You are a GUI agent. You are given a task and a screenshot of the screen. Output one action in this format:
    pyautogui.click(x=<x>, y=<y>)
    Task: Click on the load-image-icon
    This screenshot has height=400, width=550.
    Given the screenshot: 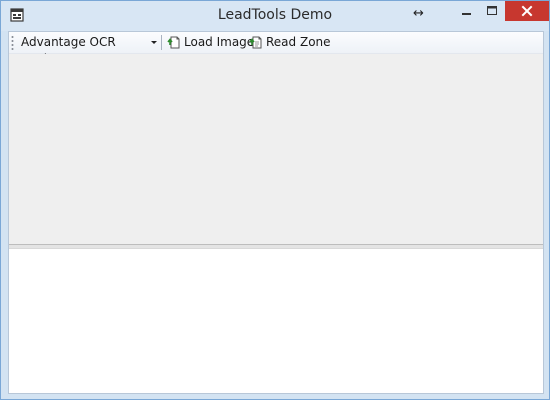 What is the action you would take?
    pyautogui.click(x=173, y=42)
    